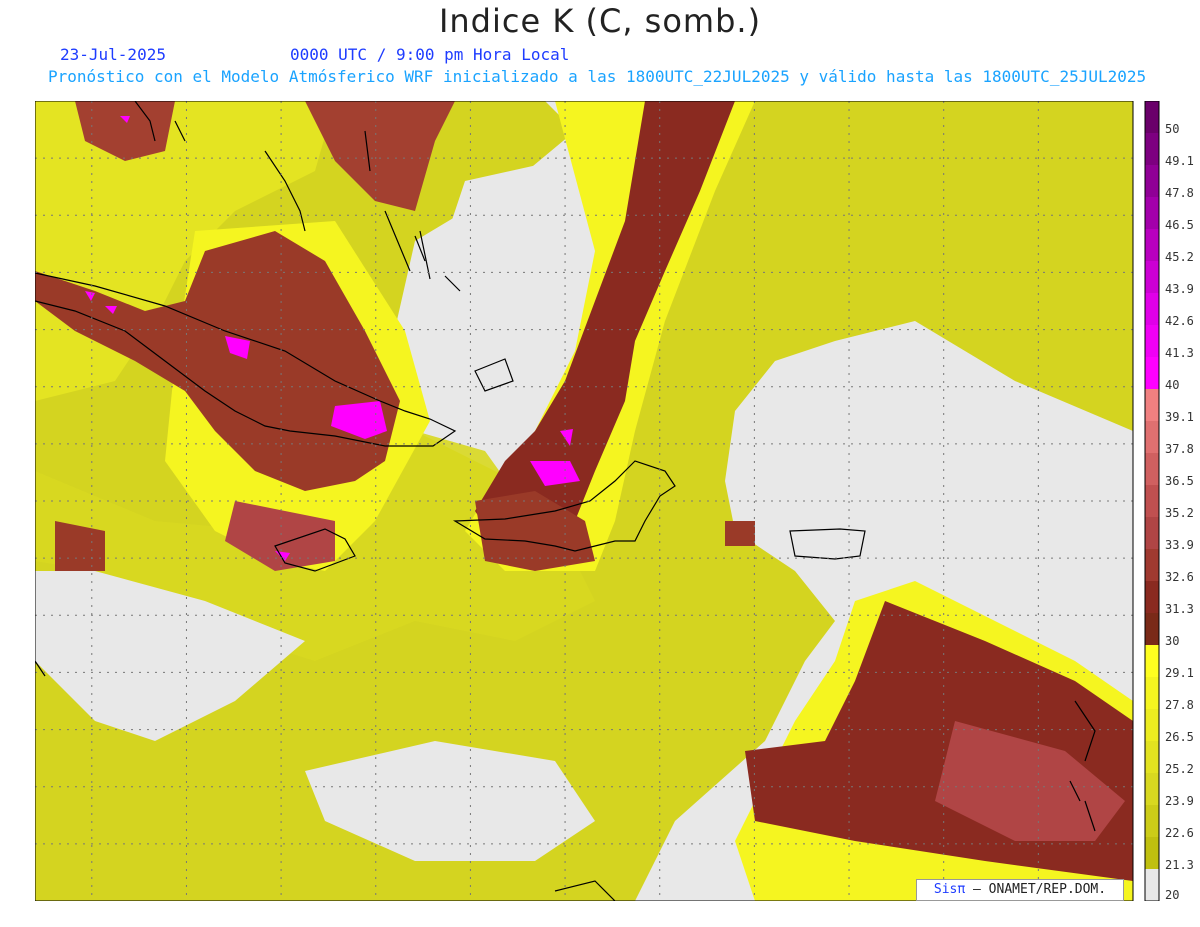  I want to click on colorbar-label: 49.1, so click(1179, 161).